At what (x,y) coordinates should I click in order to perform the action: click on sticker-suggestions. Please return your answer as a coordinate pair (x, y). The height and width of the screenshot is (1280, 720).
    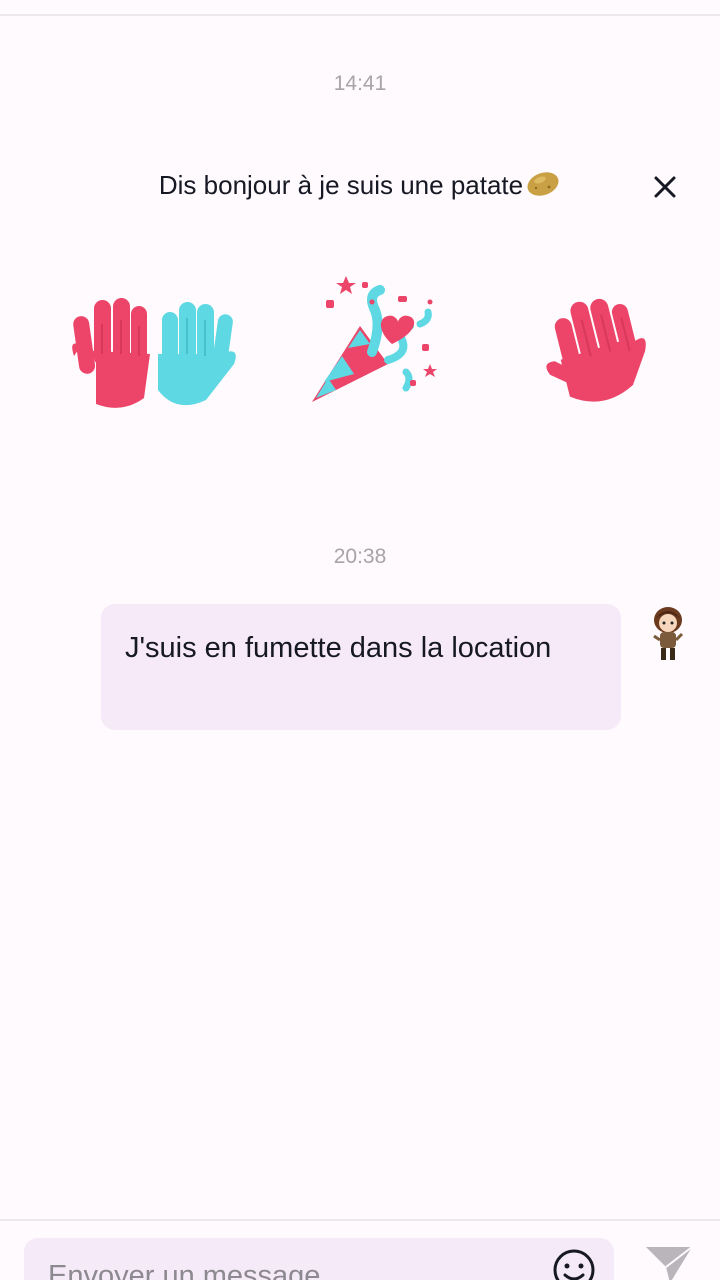
    Looking at the image, I should click on (360, 338).